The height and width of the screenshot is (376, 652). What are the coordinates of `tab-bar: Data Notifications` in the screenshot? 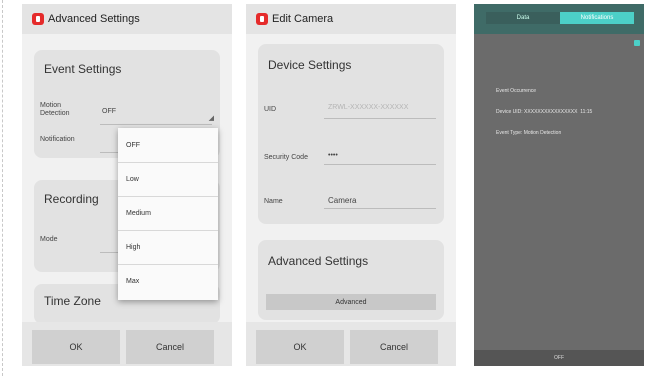 It's located at (559, 19).